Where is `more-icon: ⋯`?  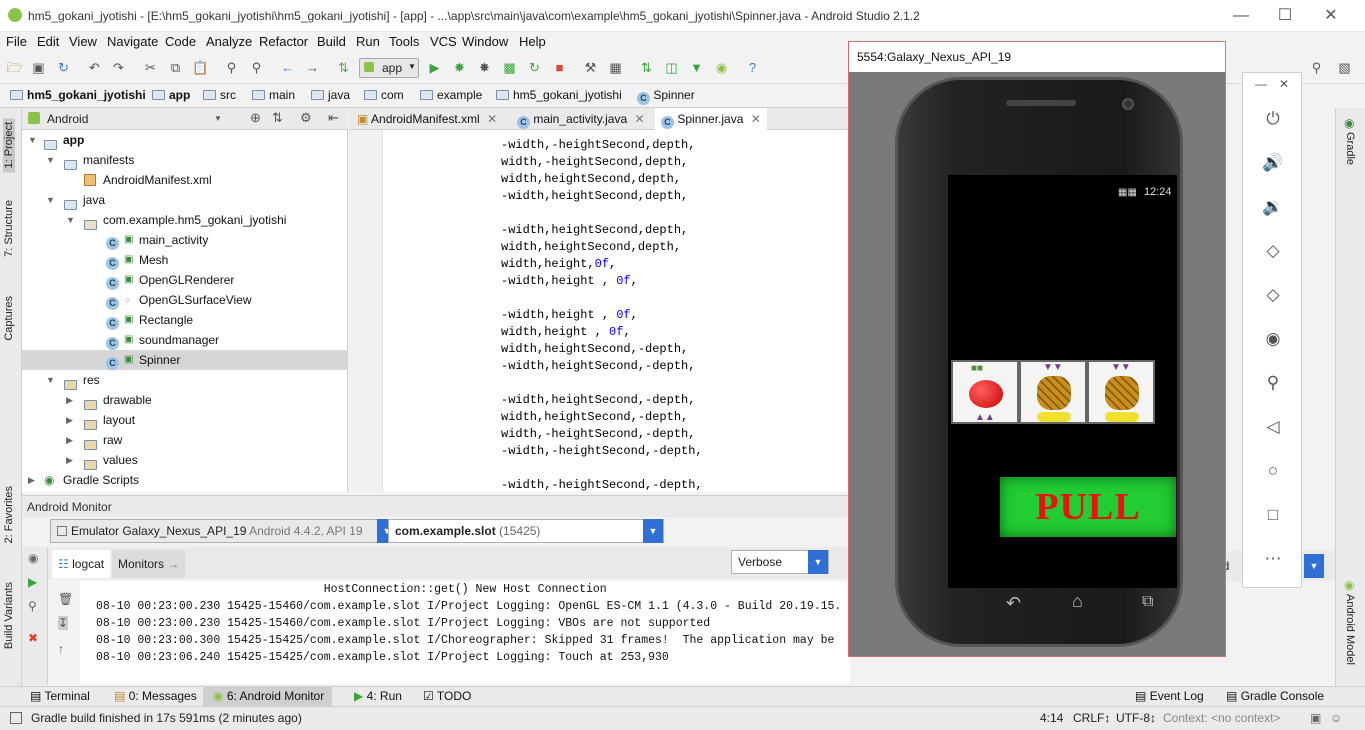 more-icon: ⋯ is located at coordinates (1273, 559).